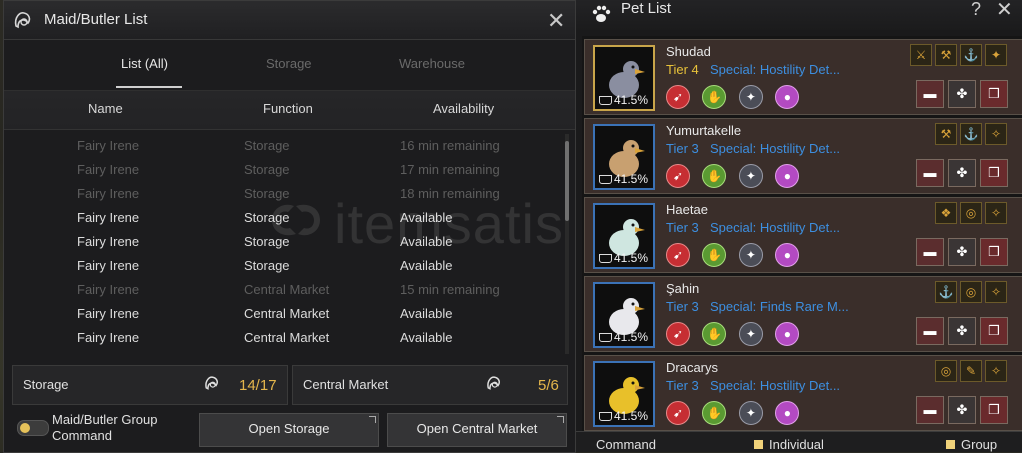 This screenshot has height=453, width=1022. Describe the element at coordinates (969, 292) in the screenshot. I see `pet-traits: ⚓ ◎ ✧` at that location.